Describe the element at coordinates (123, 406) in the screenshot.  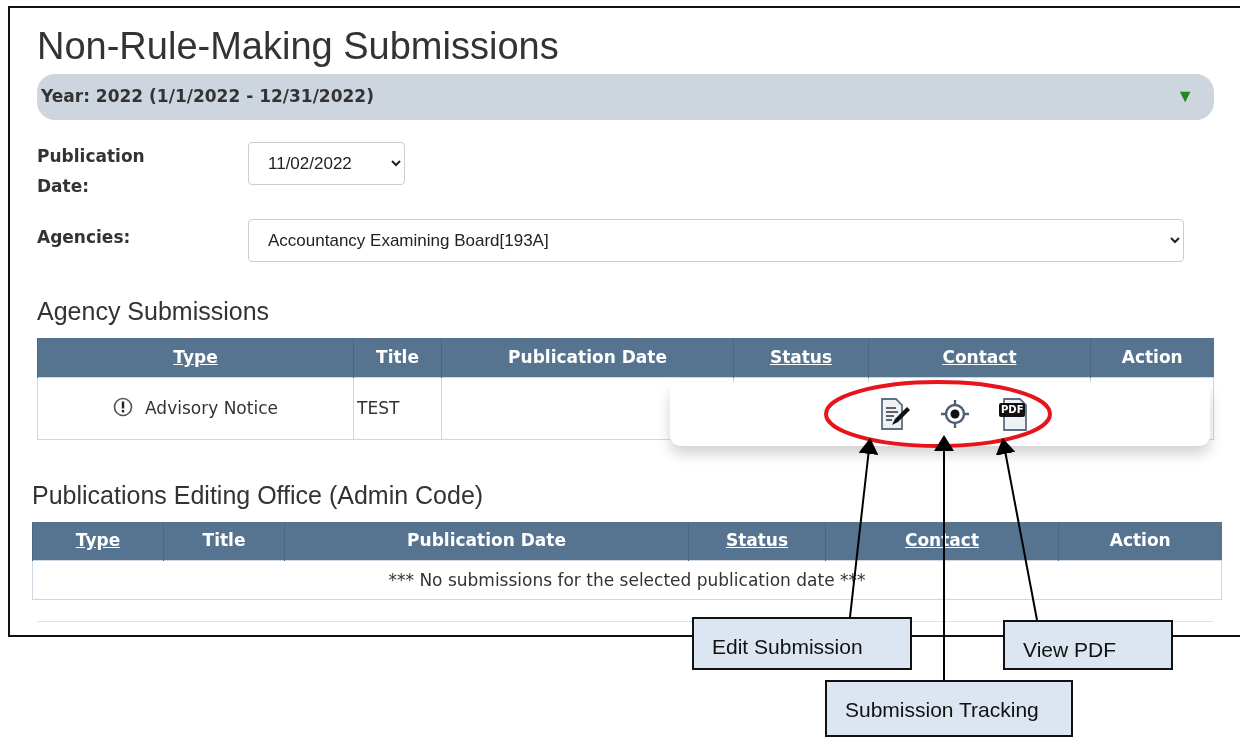
I see `exclamation-icon` at that location.